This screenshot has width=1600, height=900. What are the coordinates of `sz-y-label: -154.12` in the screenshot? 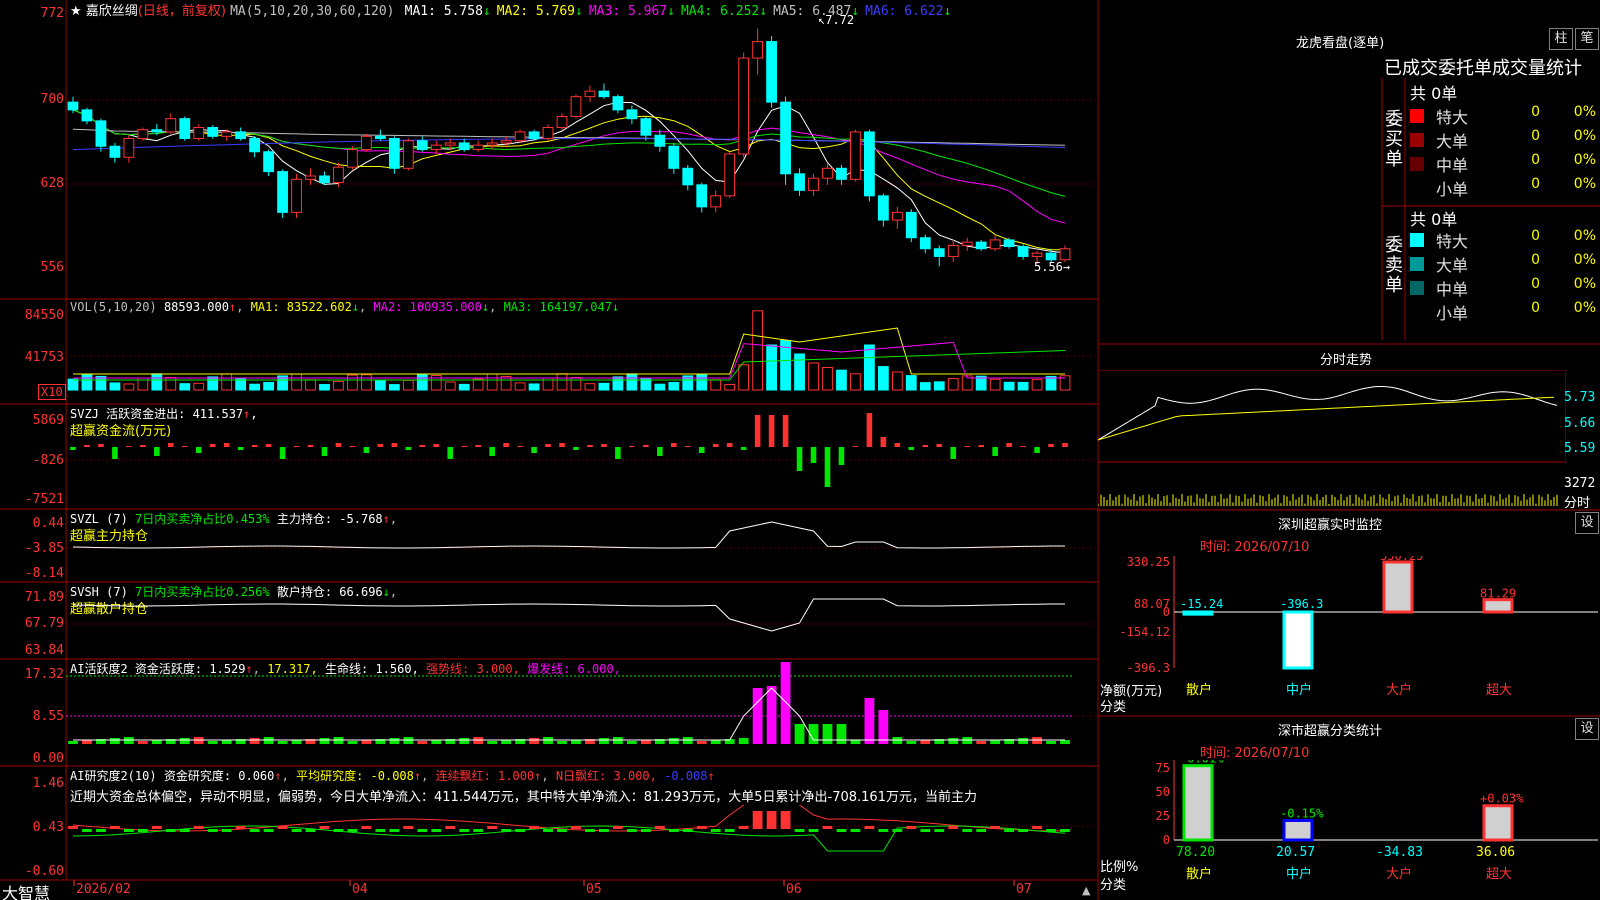 It's located at (1144, 632).